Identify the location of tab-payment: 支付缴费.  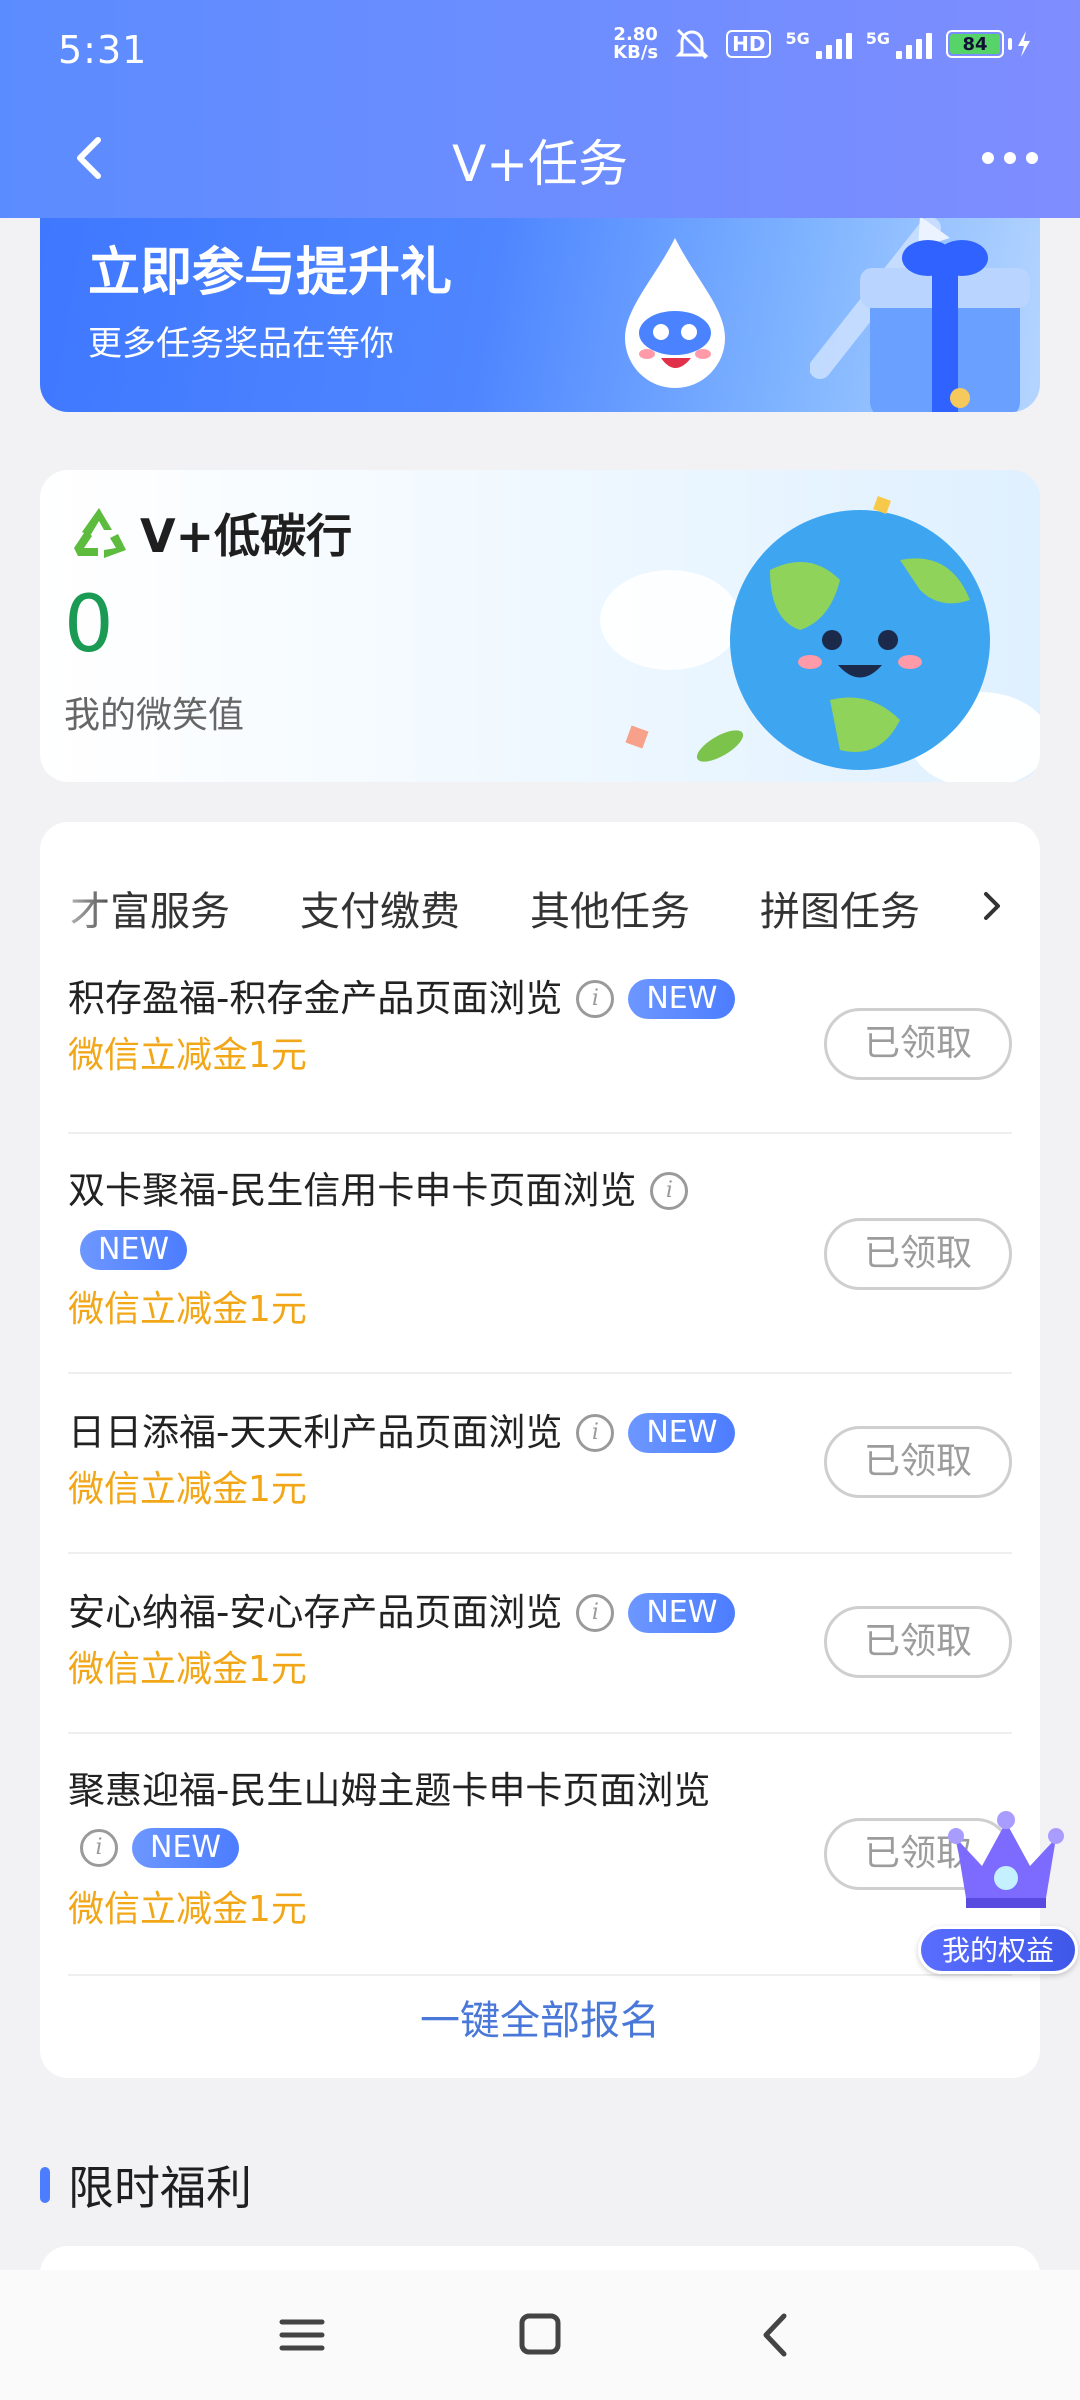
(380, 908).